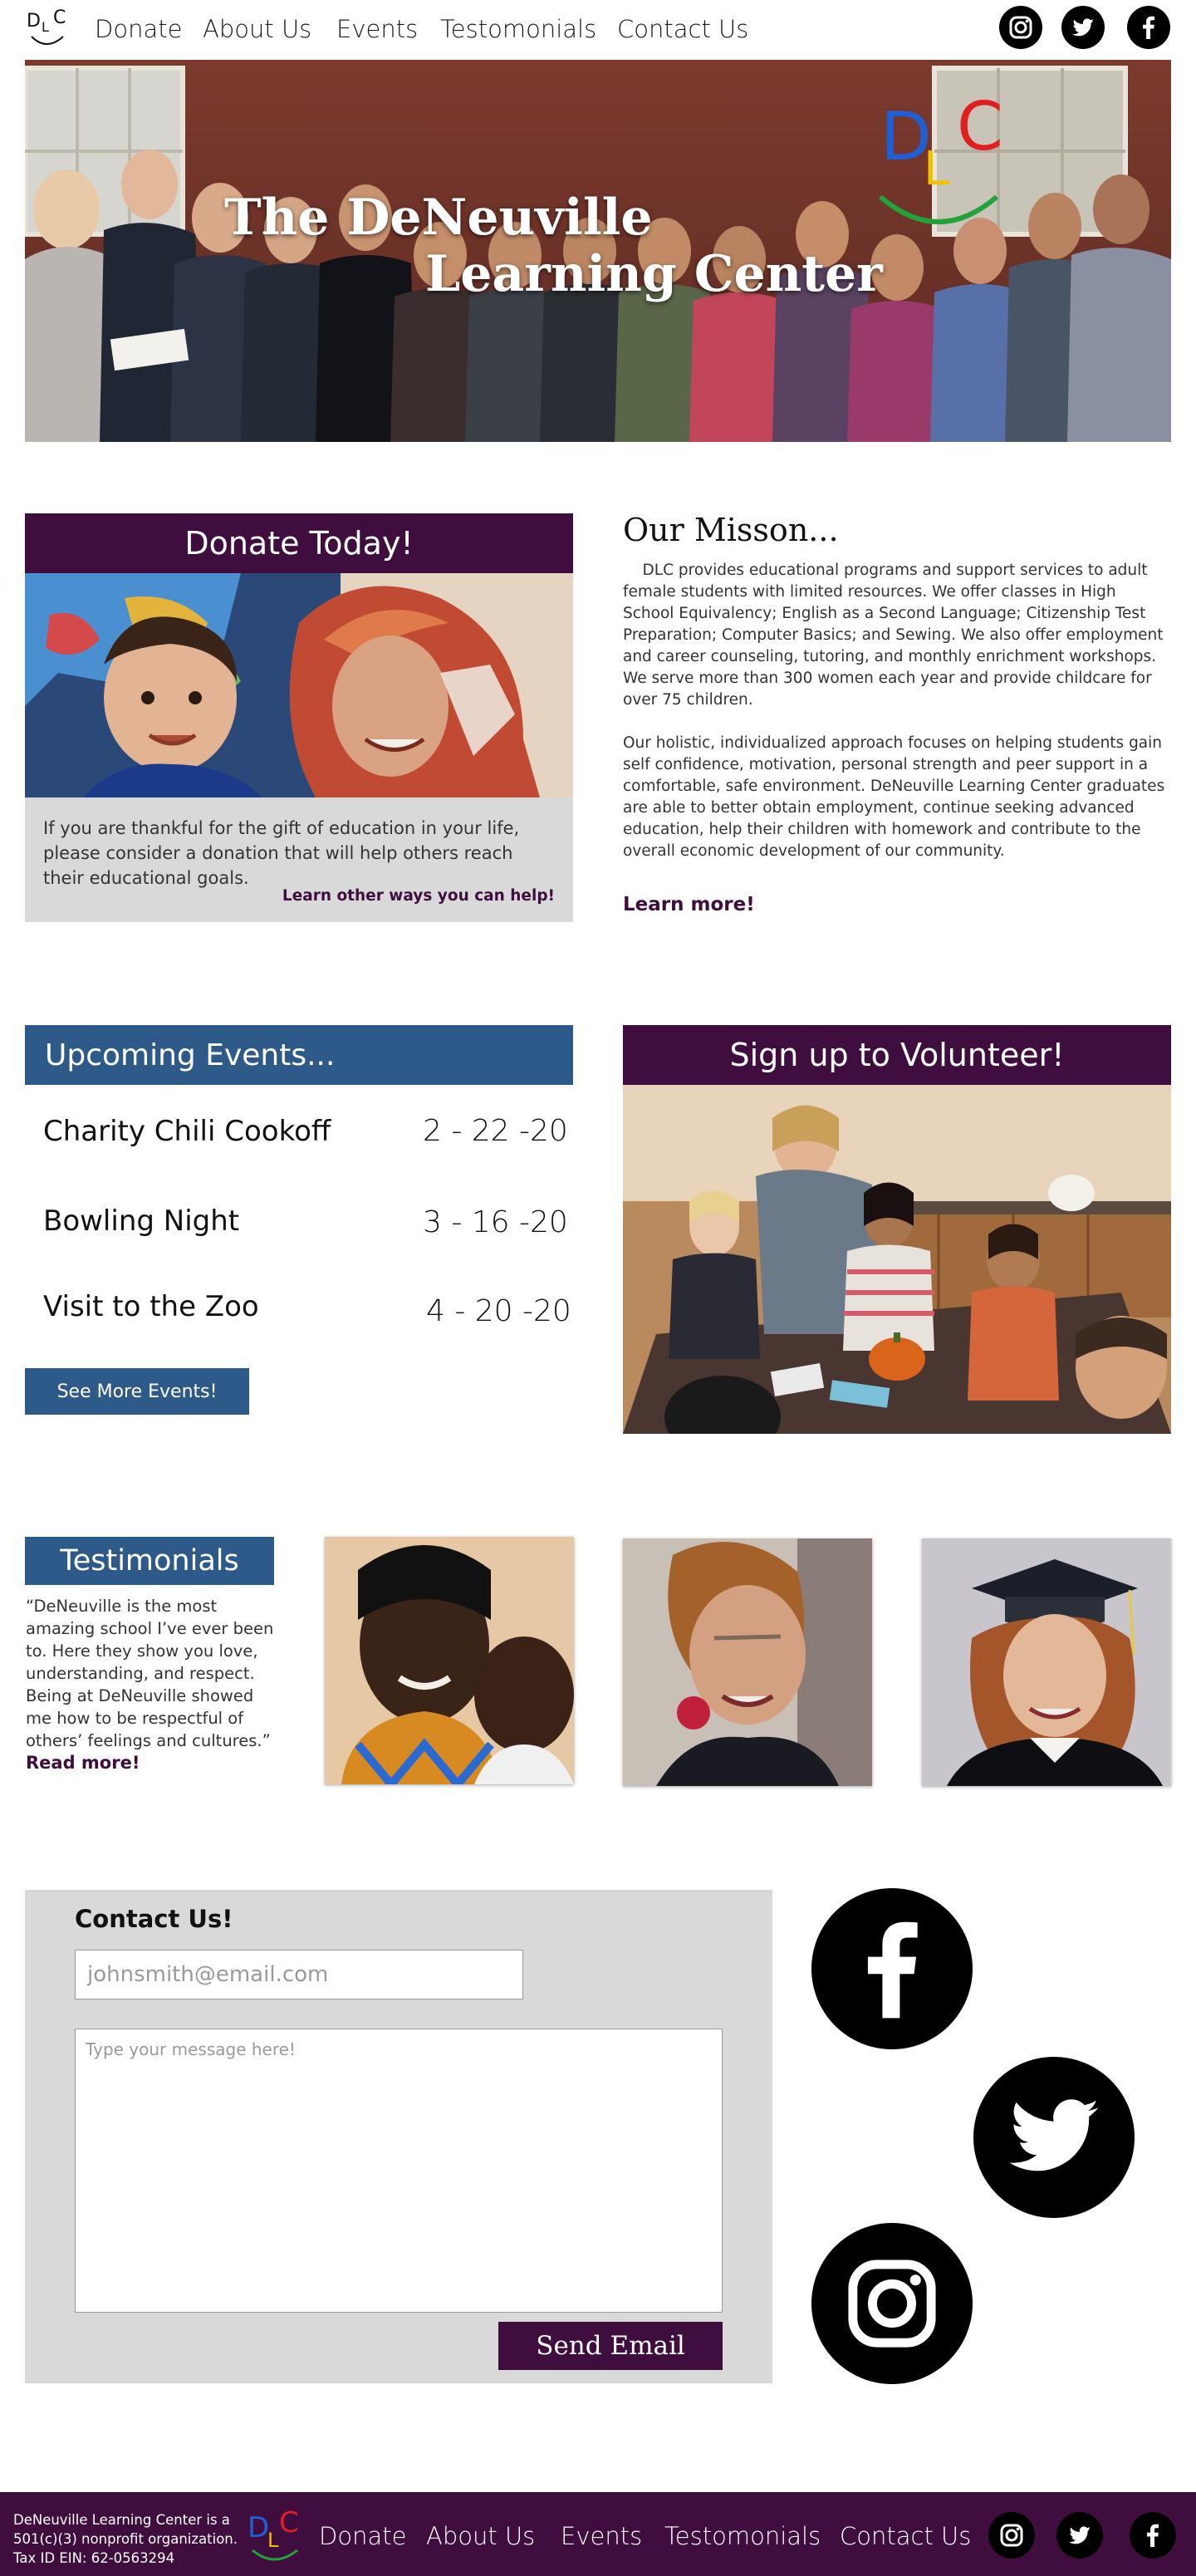 This screenshot has height=2576, width=1196. I want to click on nav-testimonials: Testomonials, so click(518, 29).